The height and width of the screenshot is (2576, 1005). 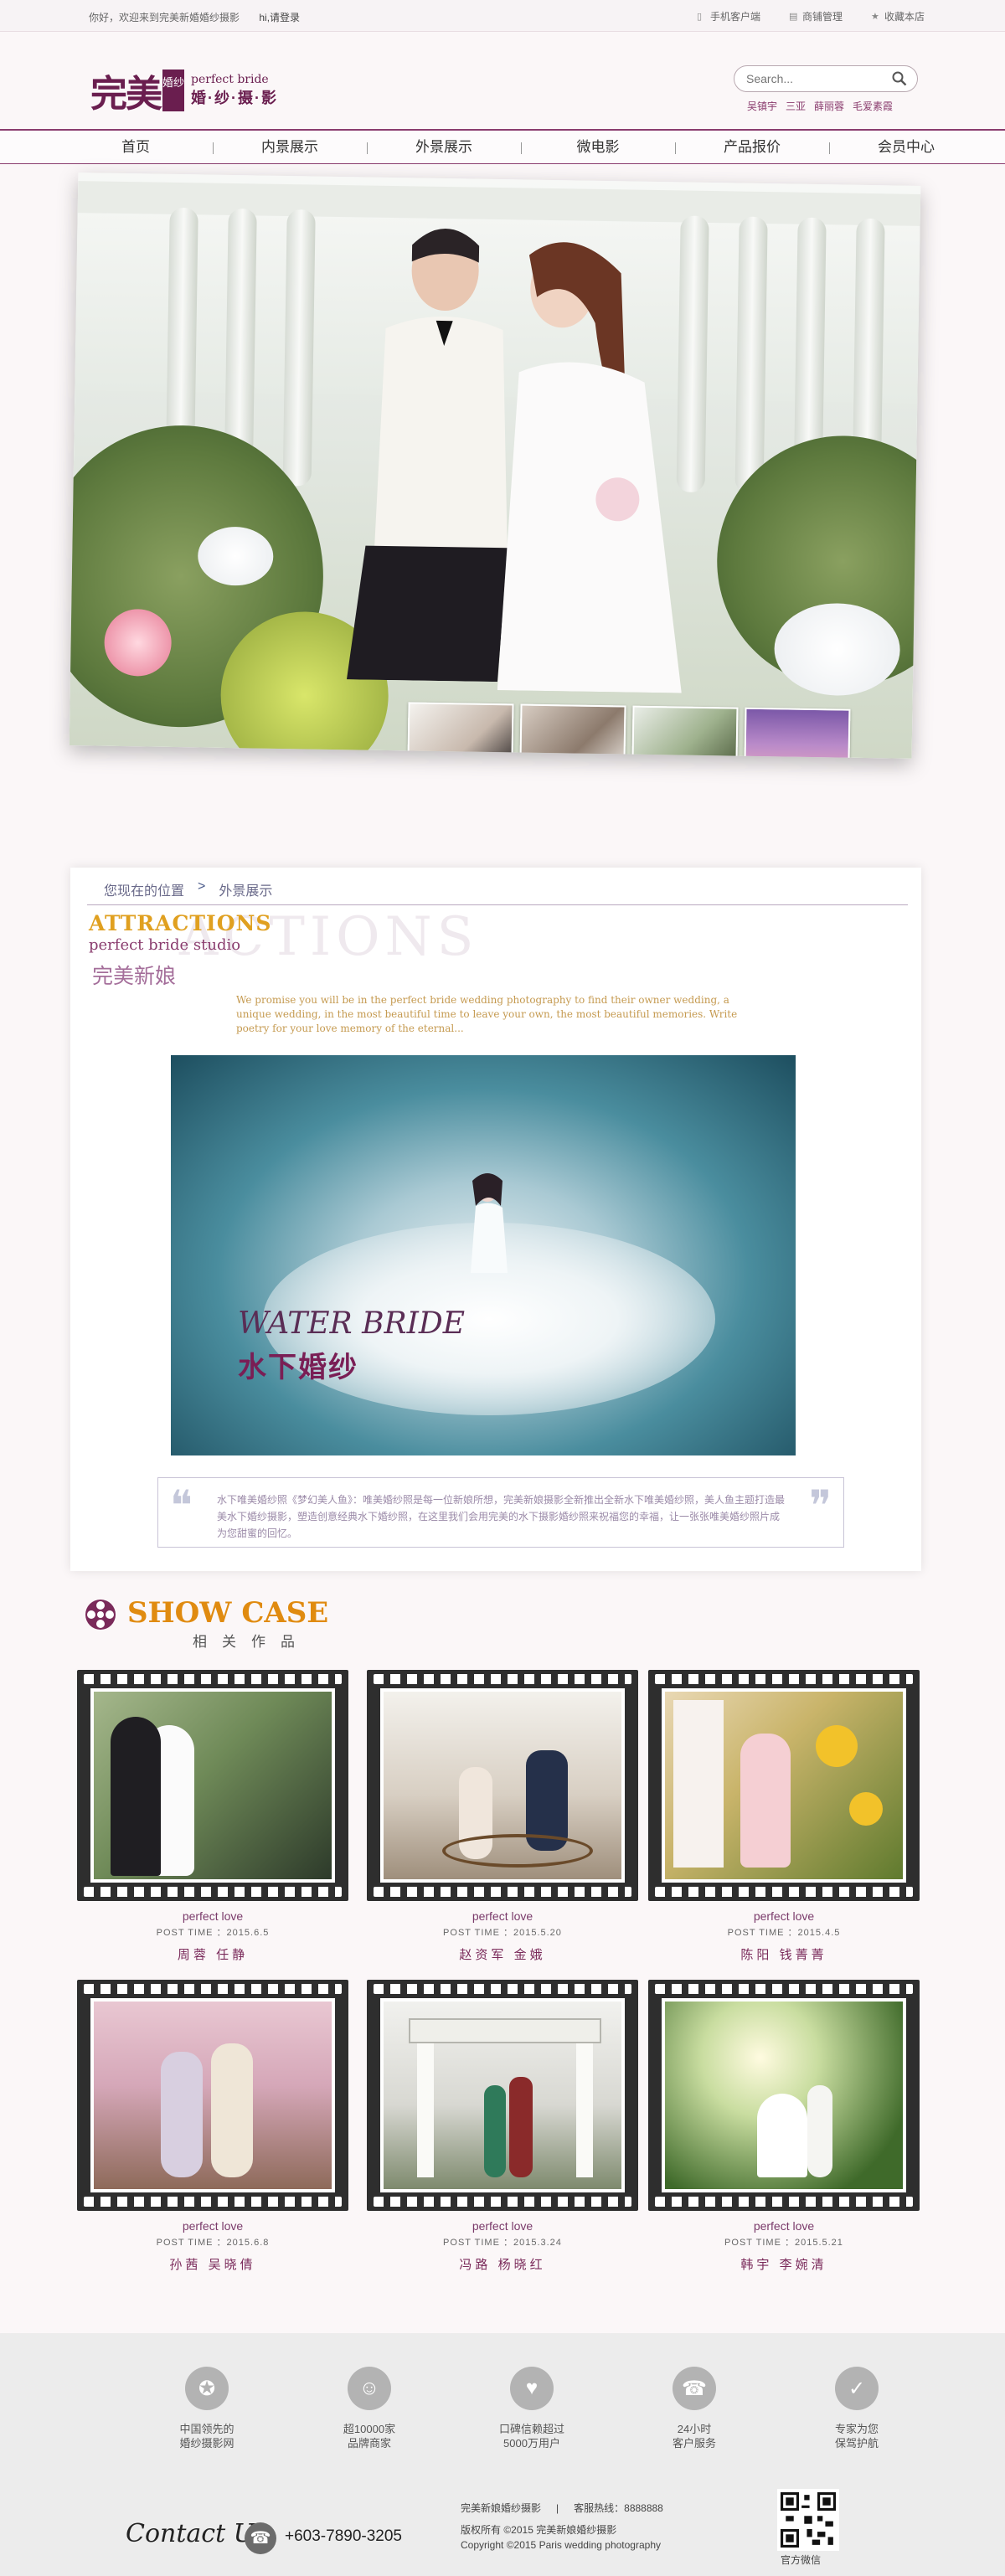 I want to click on headset-icon: ☎, so click(x=694, y=2388).